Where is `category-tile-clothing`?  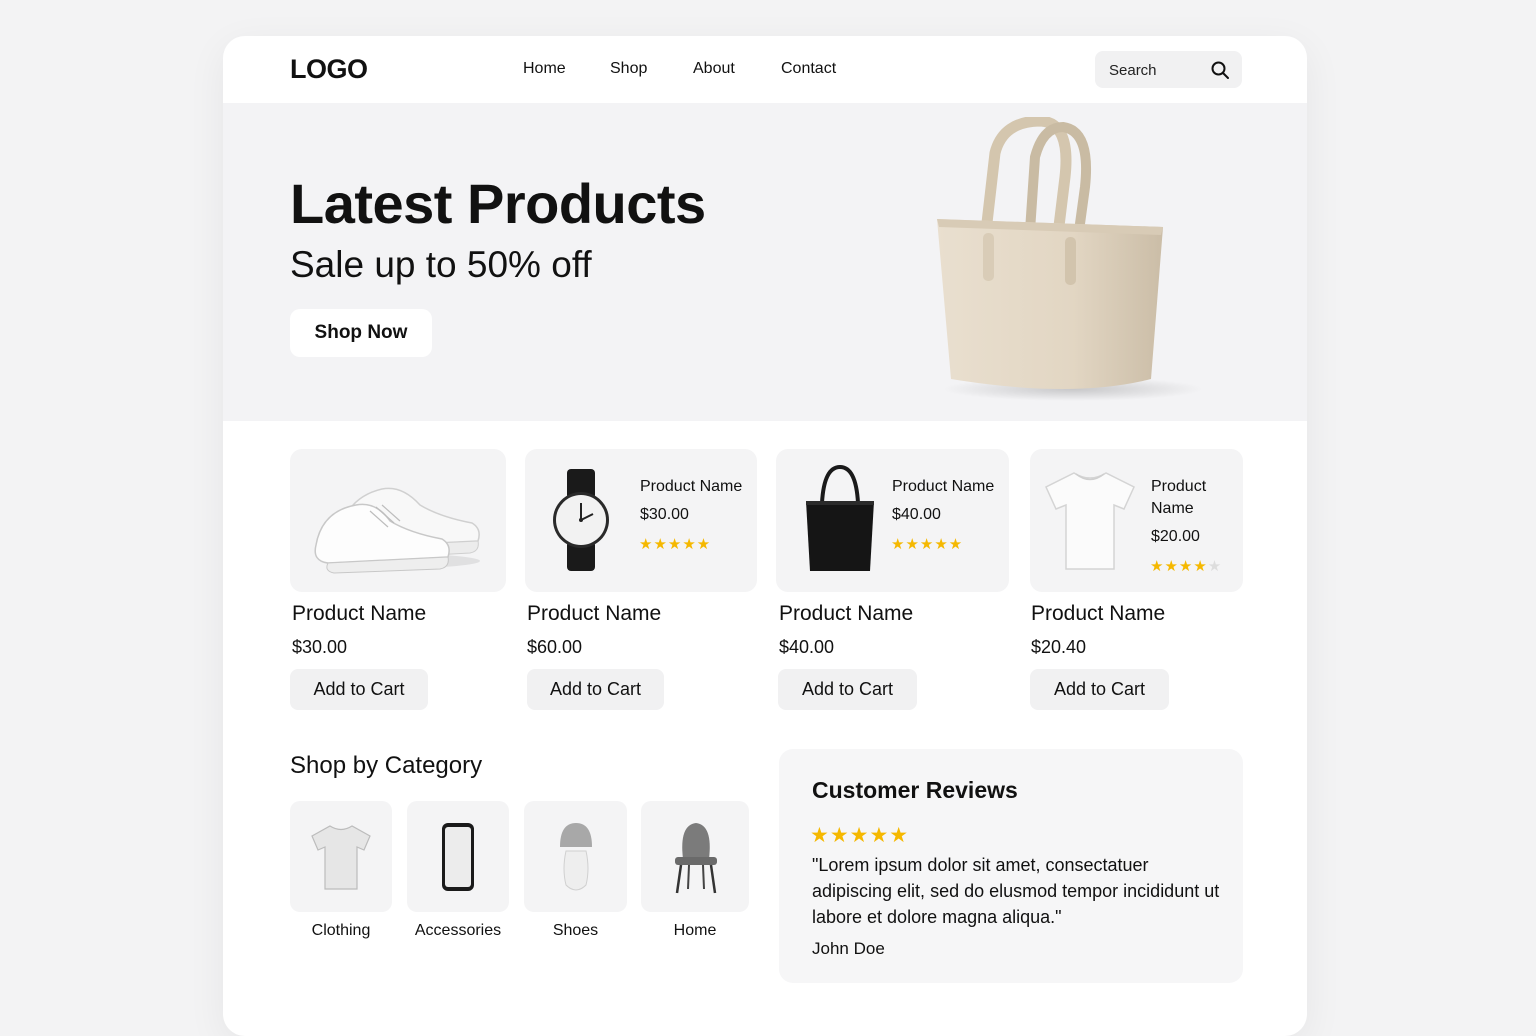
category-tile-clothing is located at coordinates (341, 856).